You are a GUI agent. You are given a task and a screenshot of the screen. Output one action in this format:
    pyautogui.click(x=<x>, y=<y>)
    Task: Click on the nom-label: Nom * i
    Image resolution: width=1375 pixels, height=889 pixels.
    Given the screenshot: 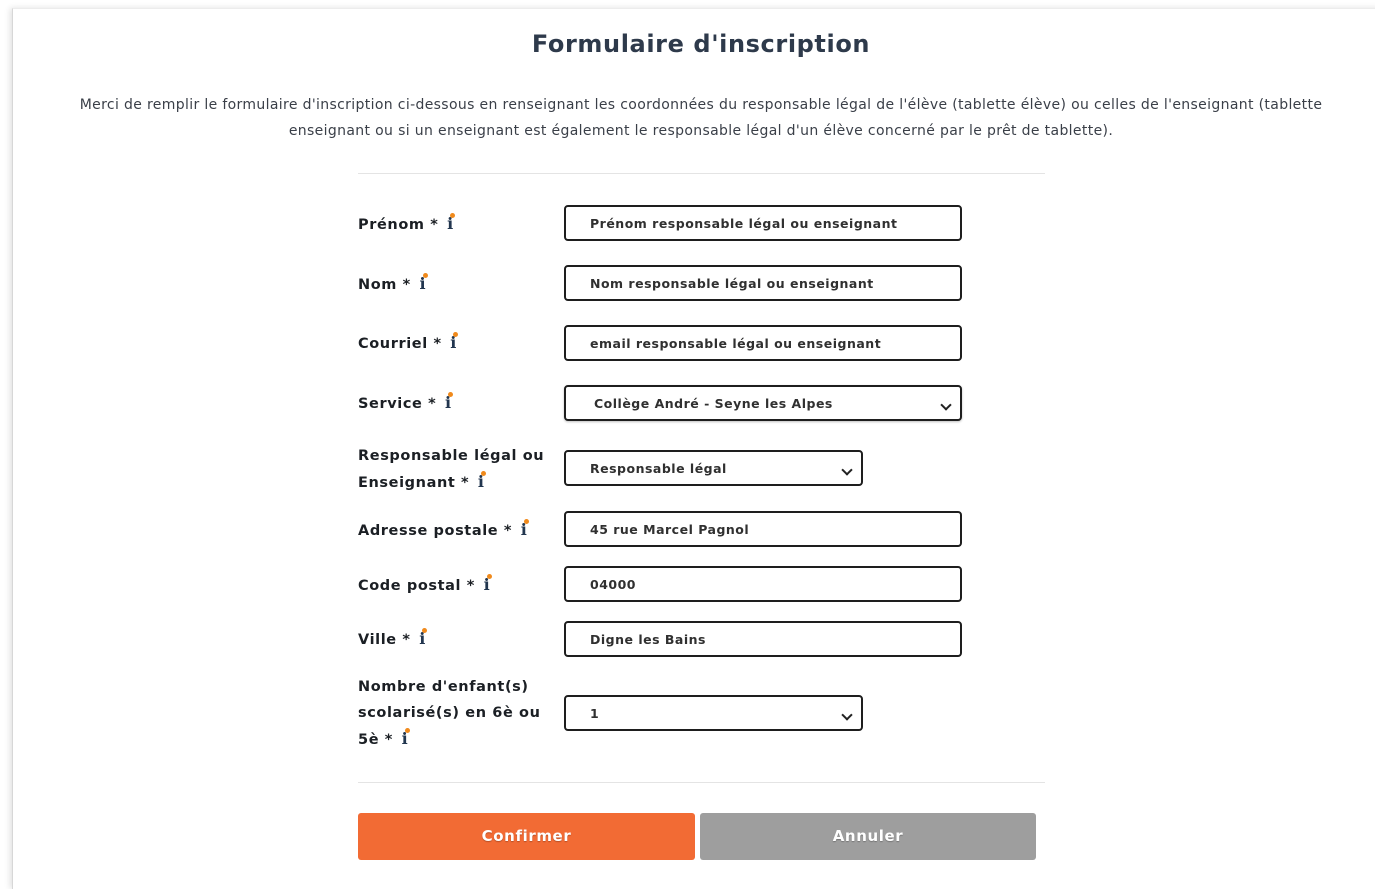 What is the action you would take?
    pyautogui.click(x=393, y=284)
    